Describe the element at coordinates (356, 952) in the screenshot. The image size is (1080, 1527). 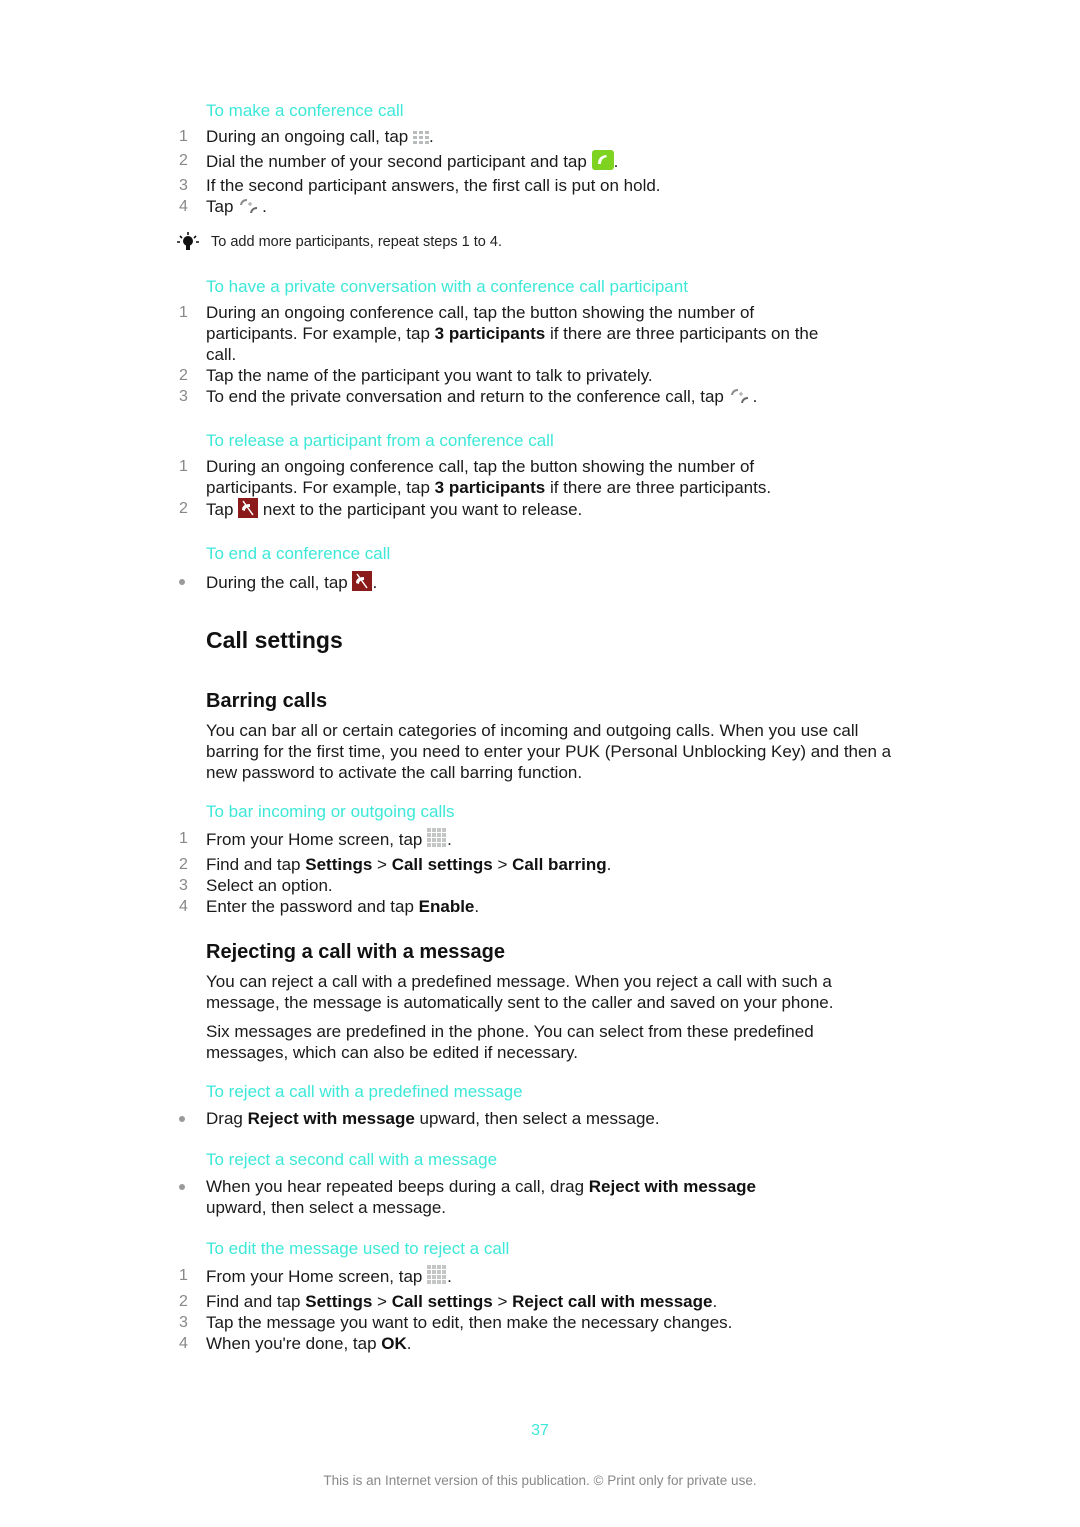
I see `subsection-heading: Rejecting a call with a message` at that location.